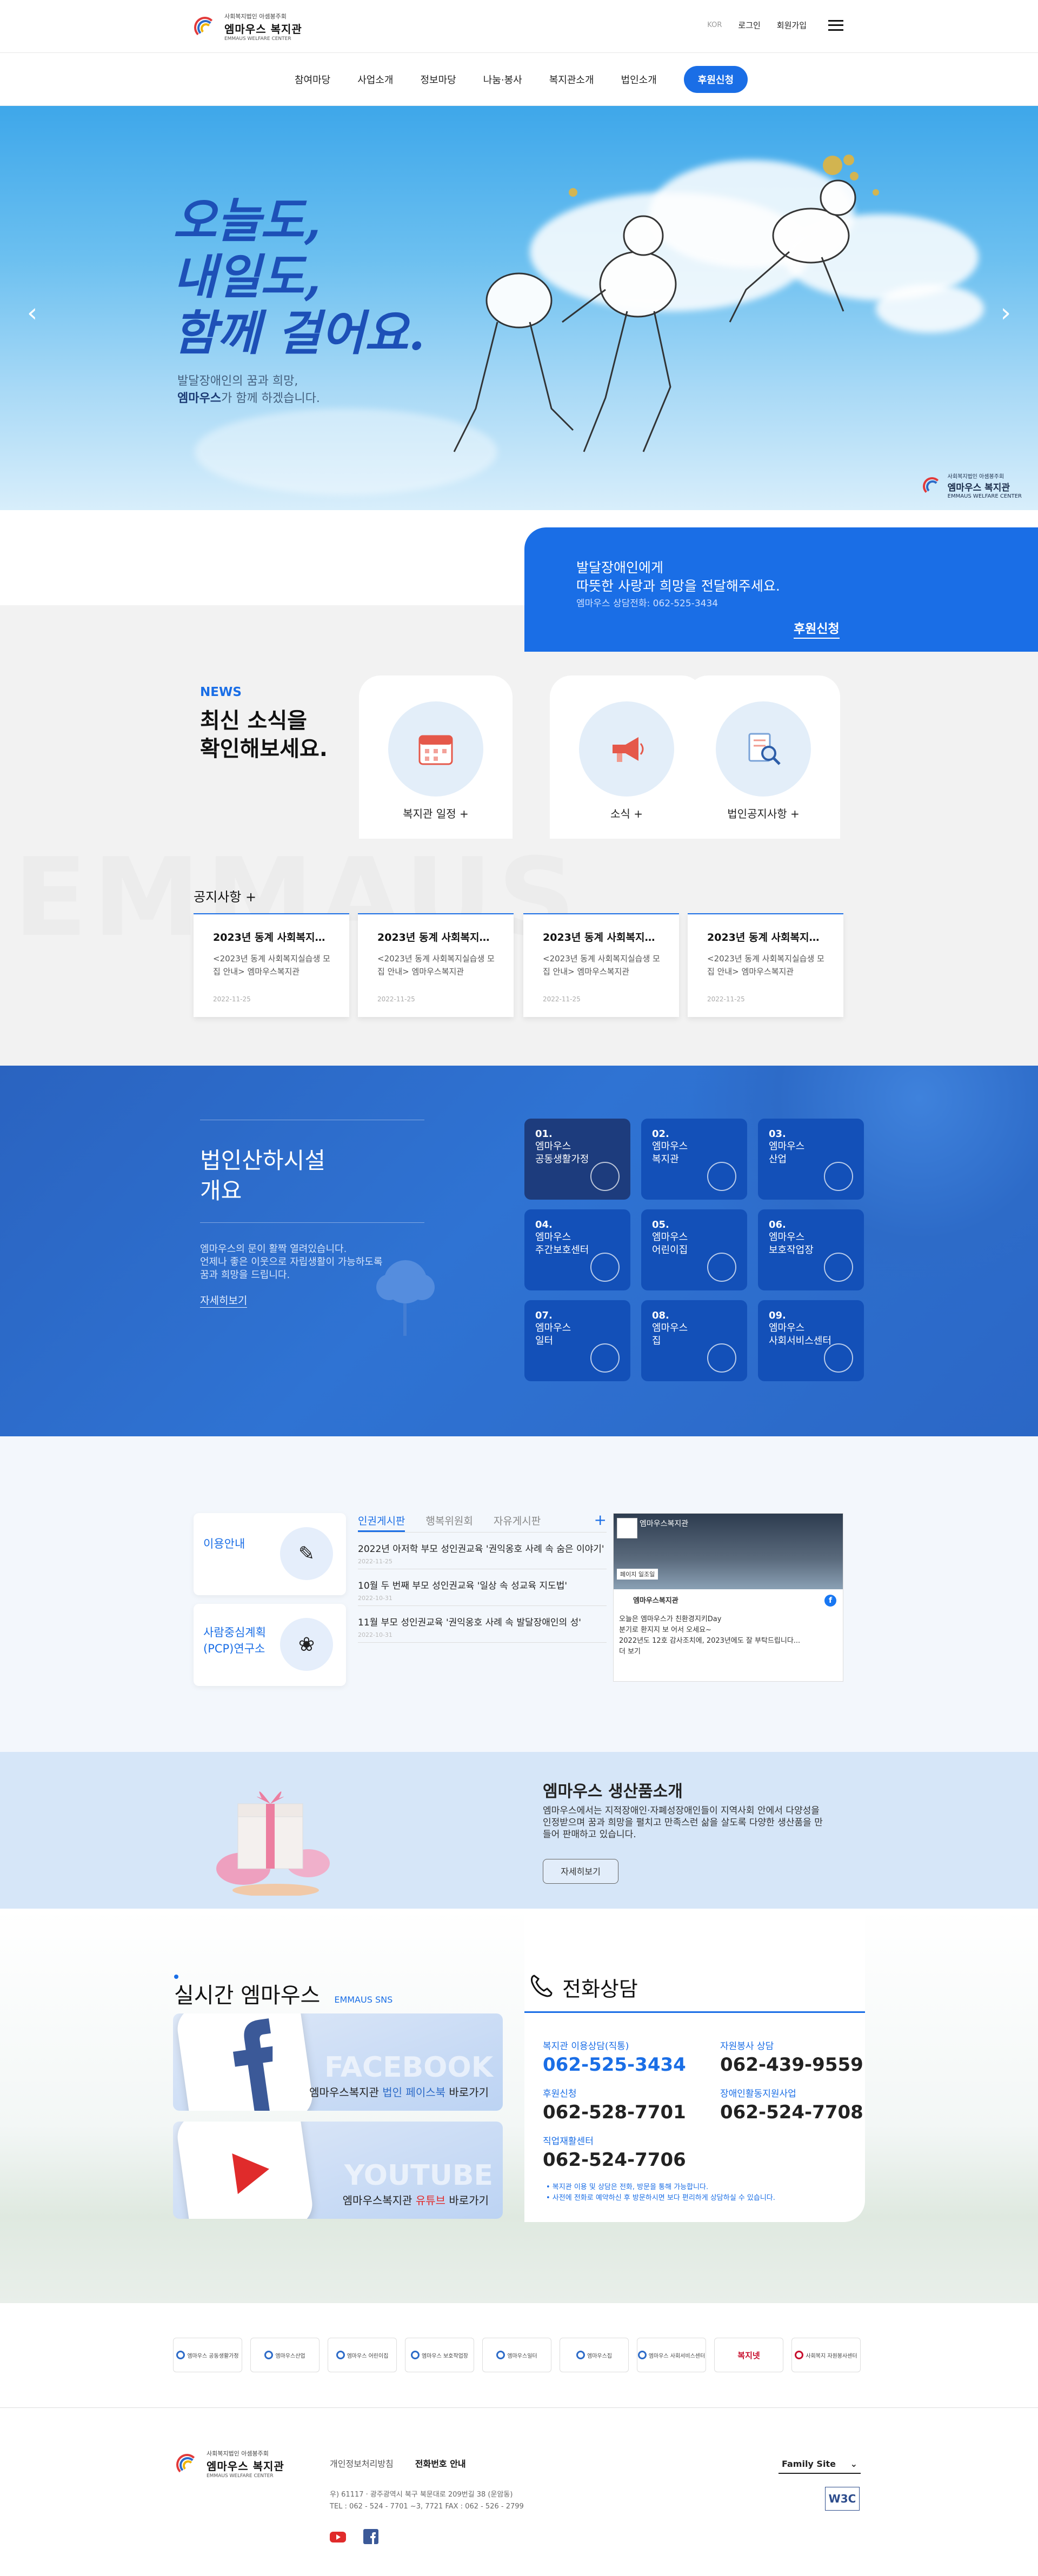 The width and height of the screenshot is (1038, 2576). I want to click on tab-happiness-committee: 행복위원회, so click(449, 1522).